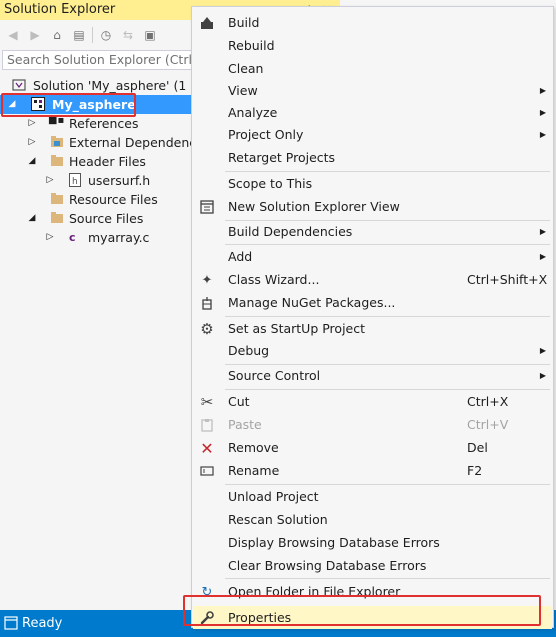  Describe the element at coordinates (60, 9) in the screenshot. I see `pane-title: Solution Explorer` at that location.